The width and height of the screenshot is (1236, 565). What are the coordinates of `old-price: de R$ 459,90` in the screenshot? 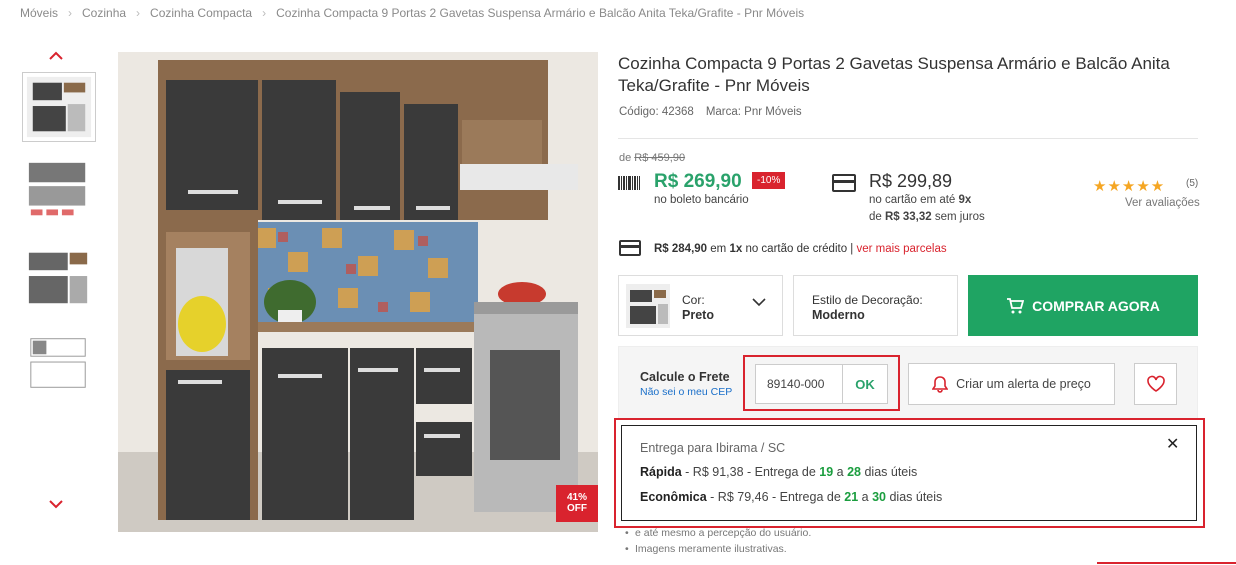 It's located at (652, 158).